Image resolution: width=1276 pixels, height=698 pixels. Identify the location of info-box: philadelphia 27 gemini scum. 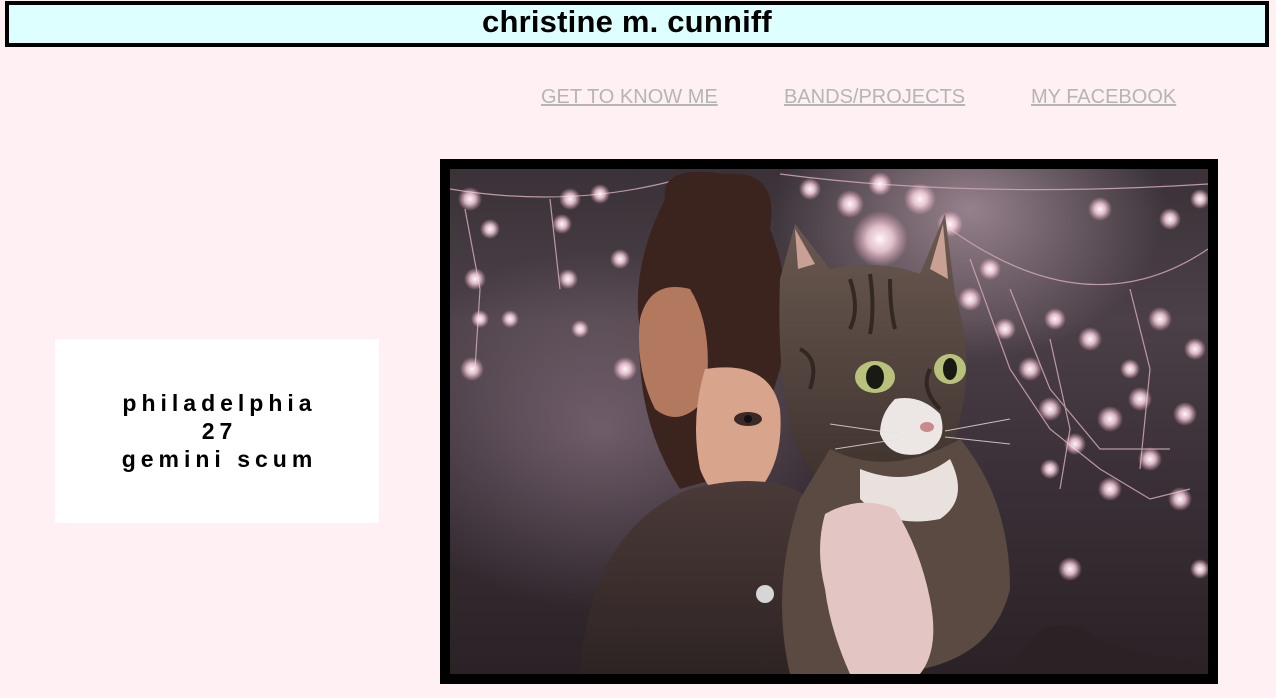
(217, 431).